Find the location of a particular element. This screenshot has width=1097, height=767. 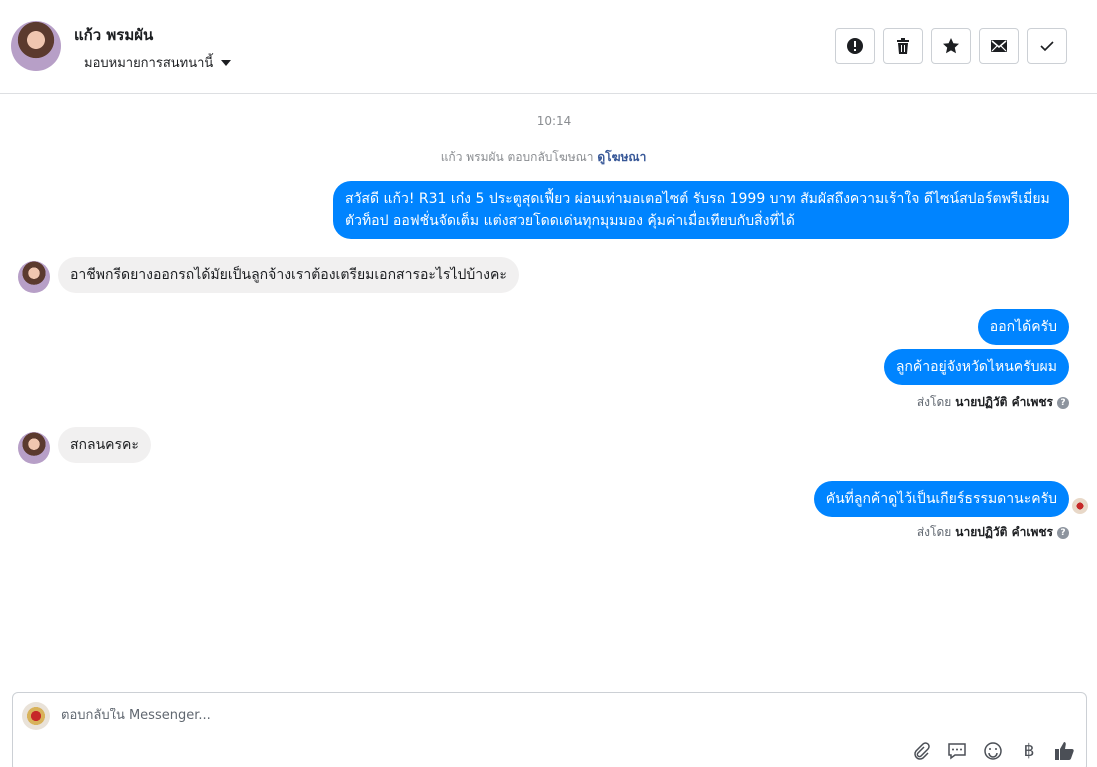

reply-input is located at coordinates (461, 715).